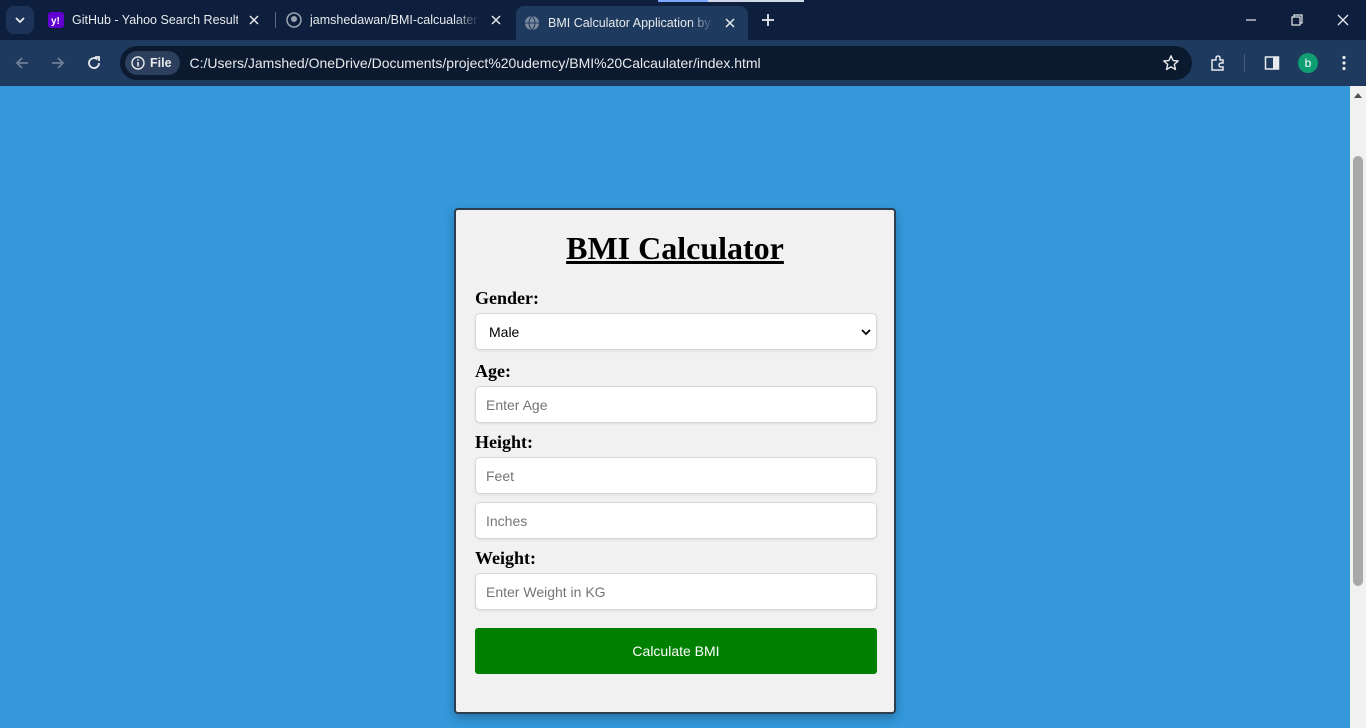  Describe the element at coordinates (676, 331) in the screenshot. I see `gender-select: Male` at that location.